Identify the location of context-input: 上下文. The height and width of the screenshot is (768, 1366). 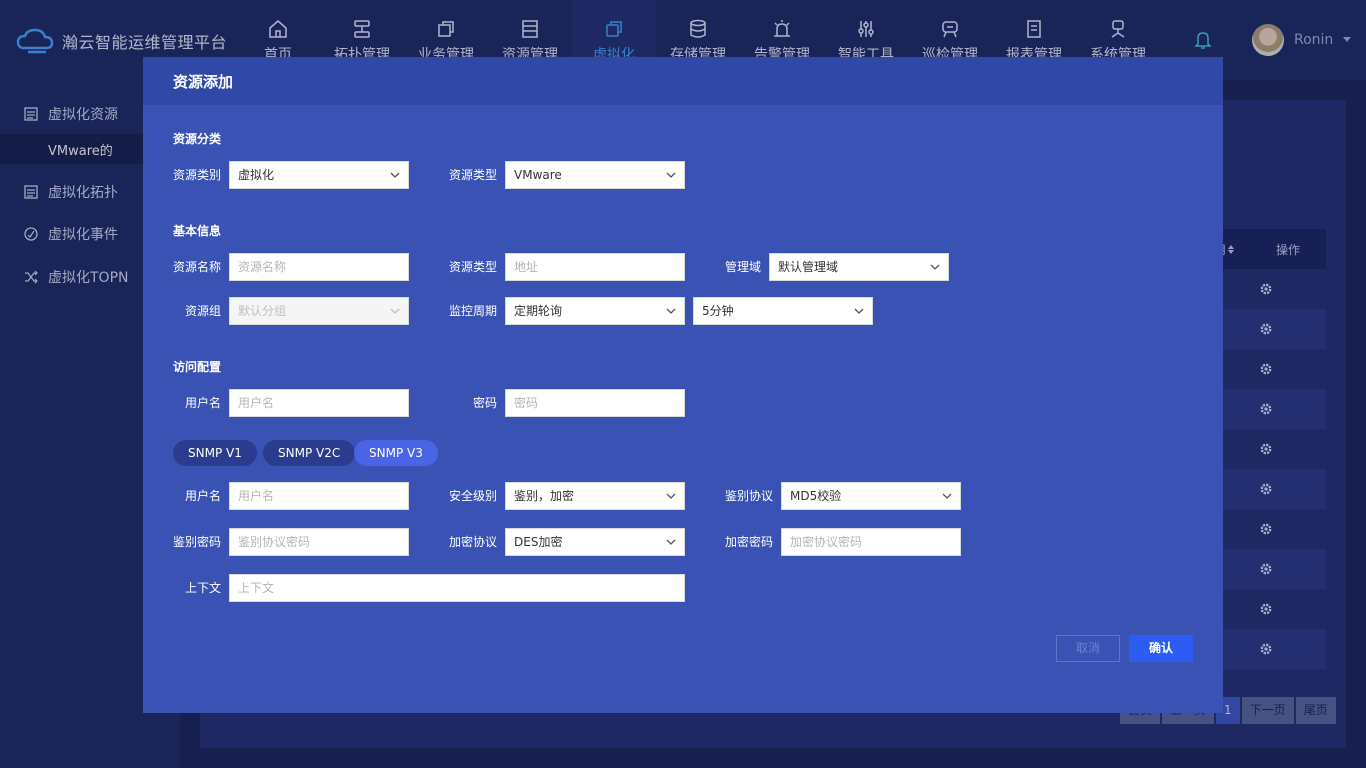
(457, 588).